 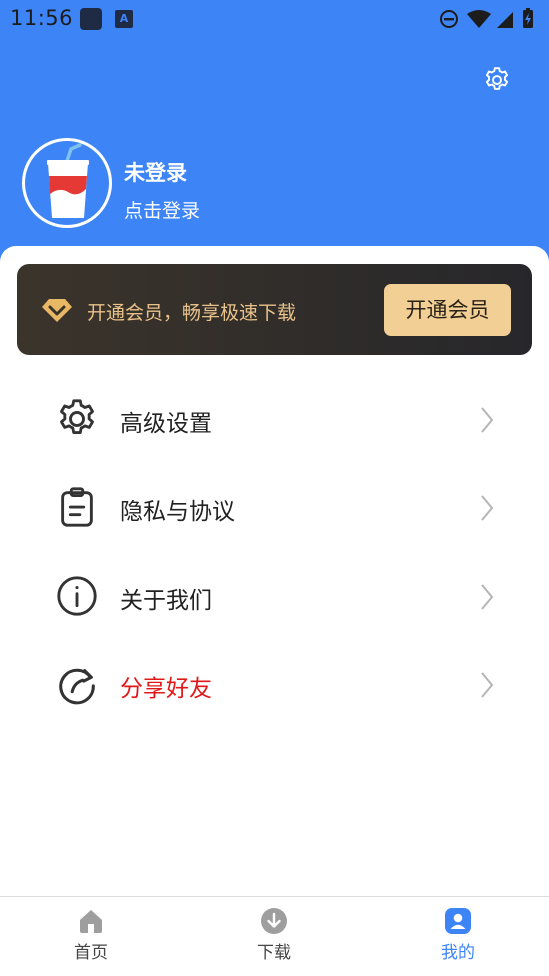 What do you see at coordinates (77, 596) in the screenshot?
I see `info-icon` at bounding box center [77, 596].